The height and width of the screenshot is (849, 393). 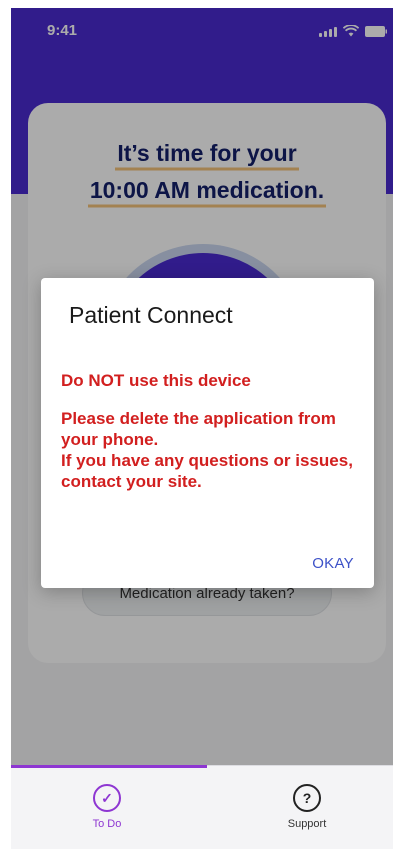 I want to click on active-tab-indicator, so click(x=109, y=766).